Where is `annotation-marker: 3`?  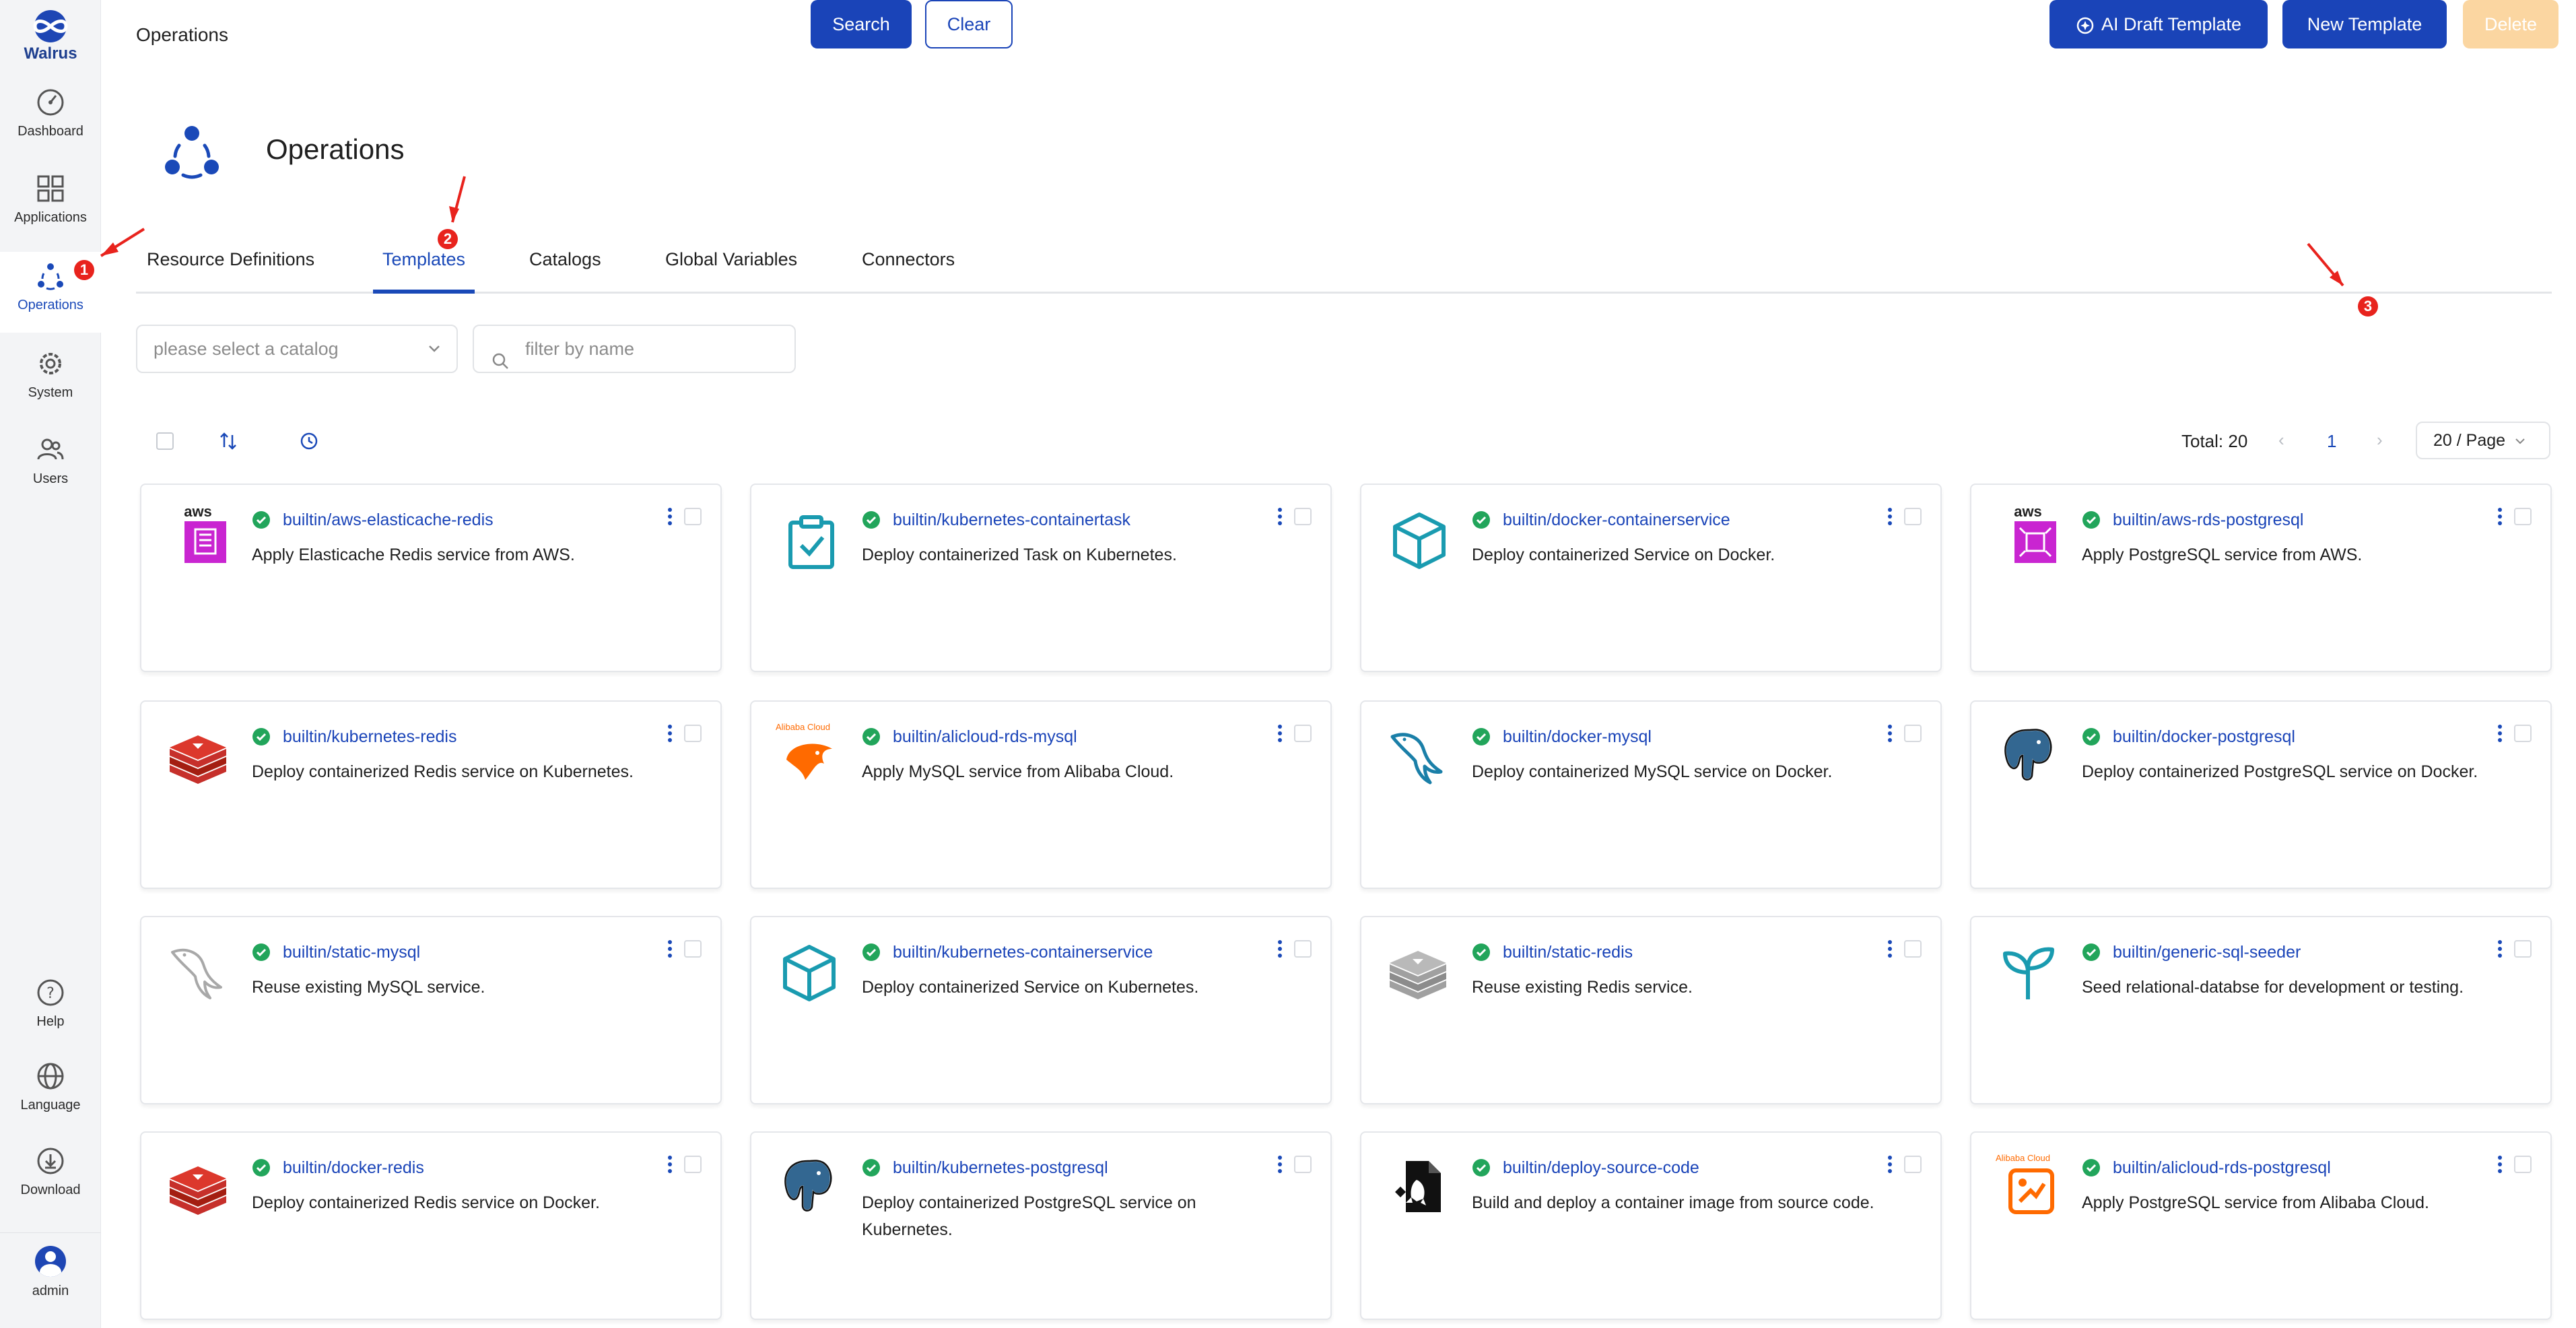
annotation-marker: 3 is located at coordinates (2368, 306).